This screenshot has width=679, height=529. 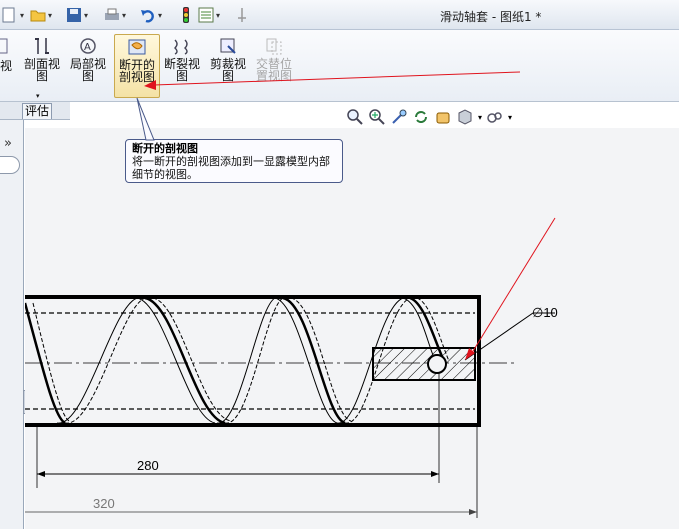 I want to click on section-view-icon, so click(x=42, y=46).